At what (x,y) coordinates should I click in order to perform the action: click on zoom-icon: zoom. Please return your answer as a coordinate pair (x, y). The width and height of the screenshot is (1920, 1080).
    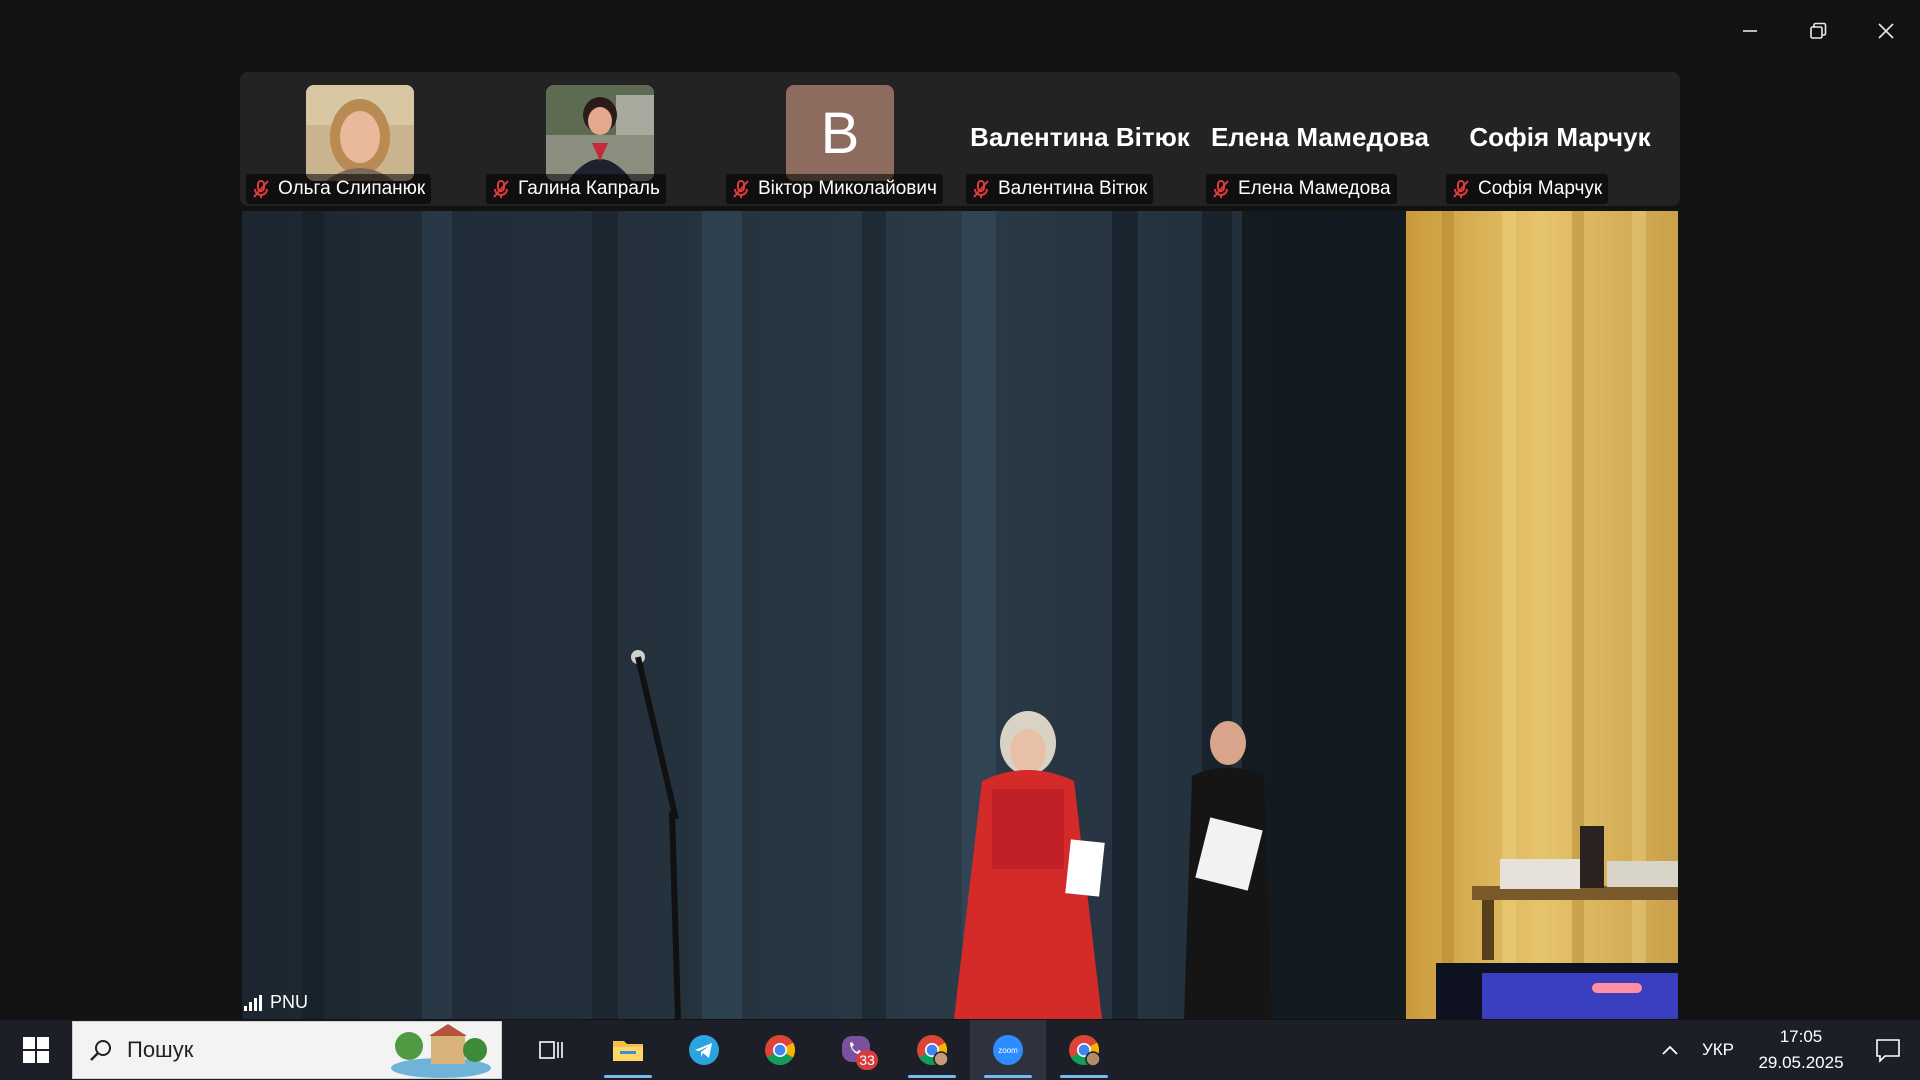
    Looking at the image, I should click on (1008, 1050).